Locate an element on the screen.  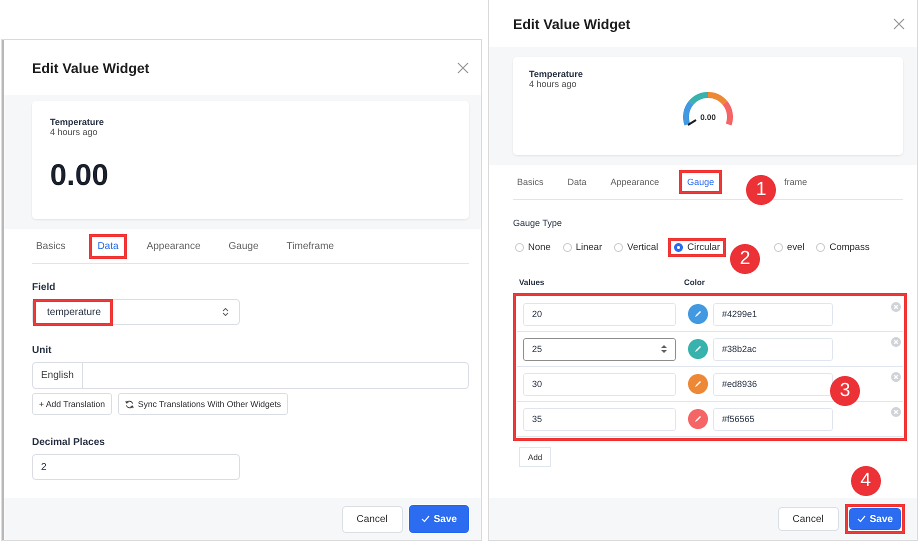
add-button: Add is located at coordinates (535, 457).